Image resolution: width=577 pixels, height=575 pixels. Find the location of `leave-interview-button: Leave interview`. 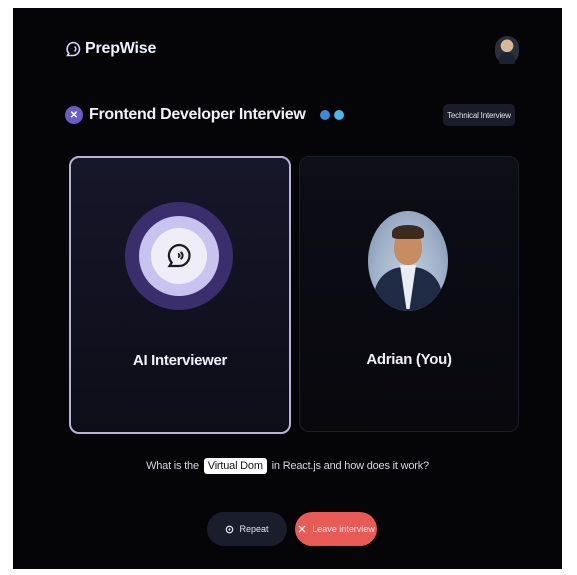

leave-interview-button: Leave interview is located at coordinates (336, 529).